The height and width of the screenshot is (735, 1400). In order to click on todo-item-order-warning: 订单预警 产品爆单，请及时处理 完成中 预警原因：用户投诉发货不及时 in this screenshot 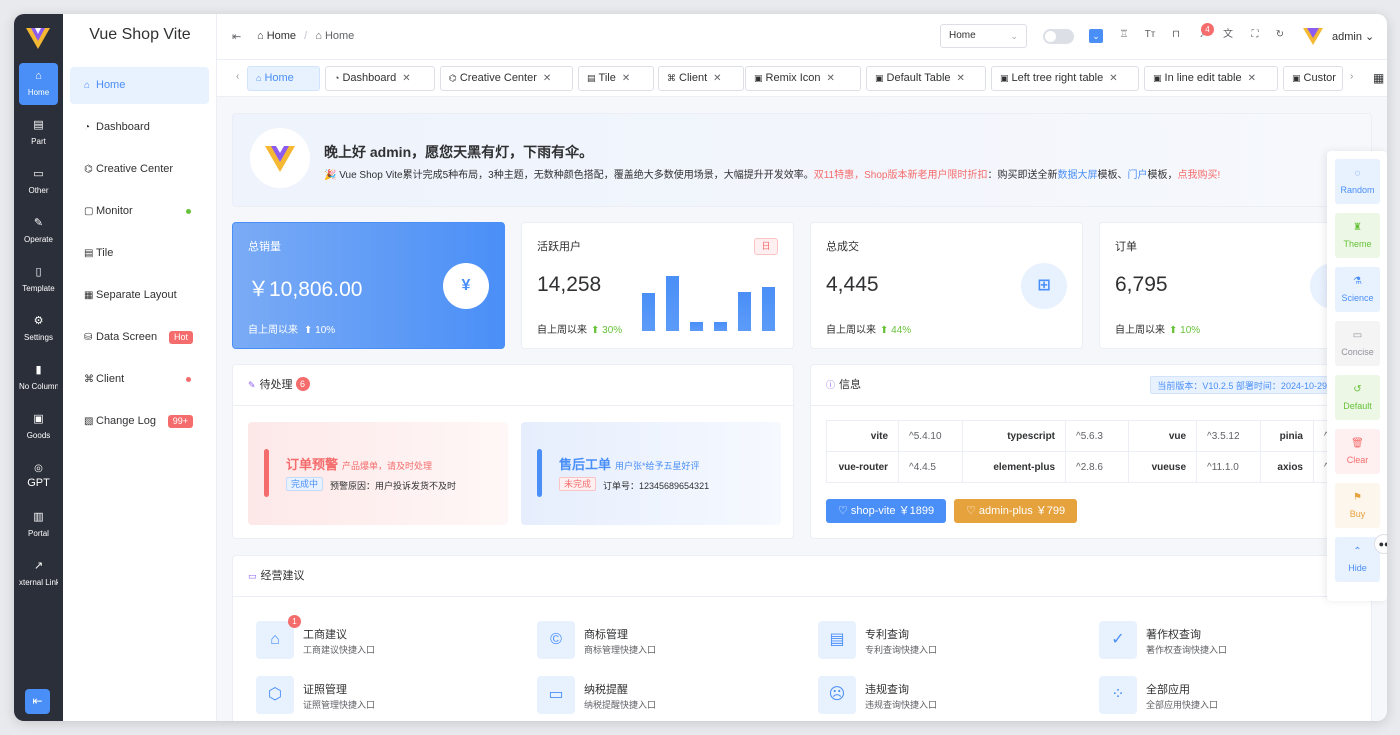, I will do `click(378, 473)`.